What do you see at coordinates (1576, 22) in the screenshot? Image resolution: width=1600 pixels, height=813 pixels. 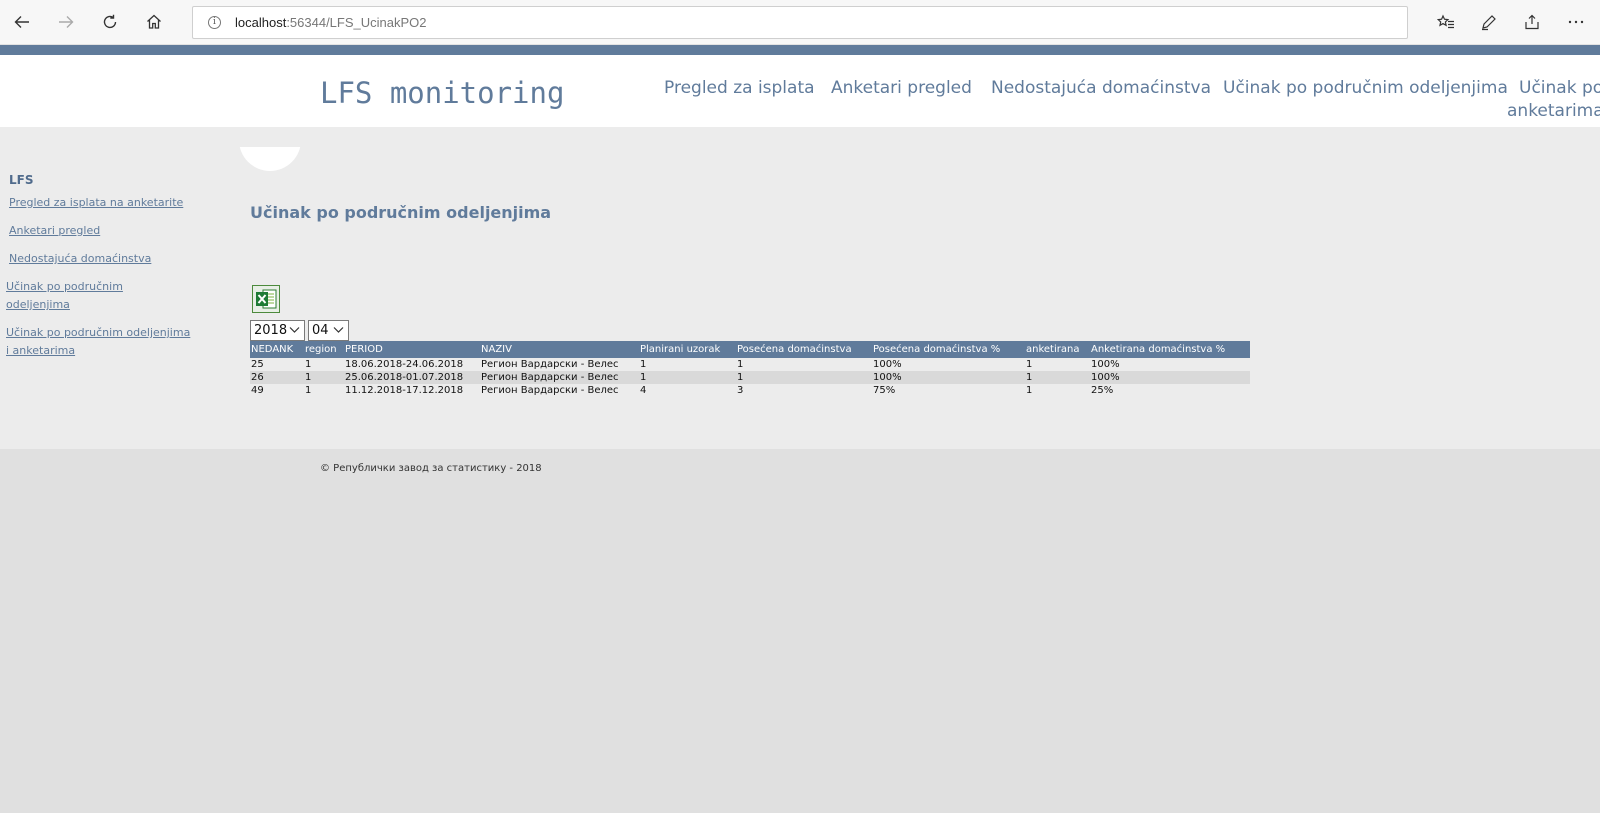 I see `more-icon` at bounding box center [1576, 22].